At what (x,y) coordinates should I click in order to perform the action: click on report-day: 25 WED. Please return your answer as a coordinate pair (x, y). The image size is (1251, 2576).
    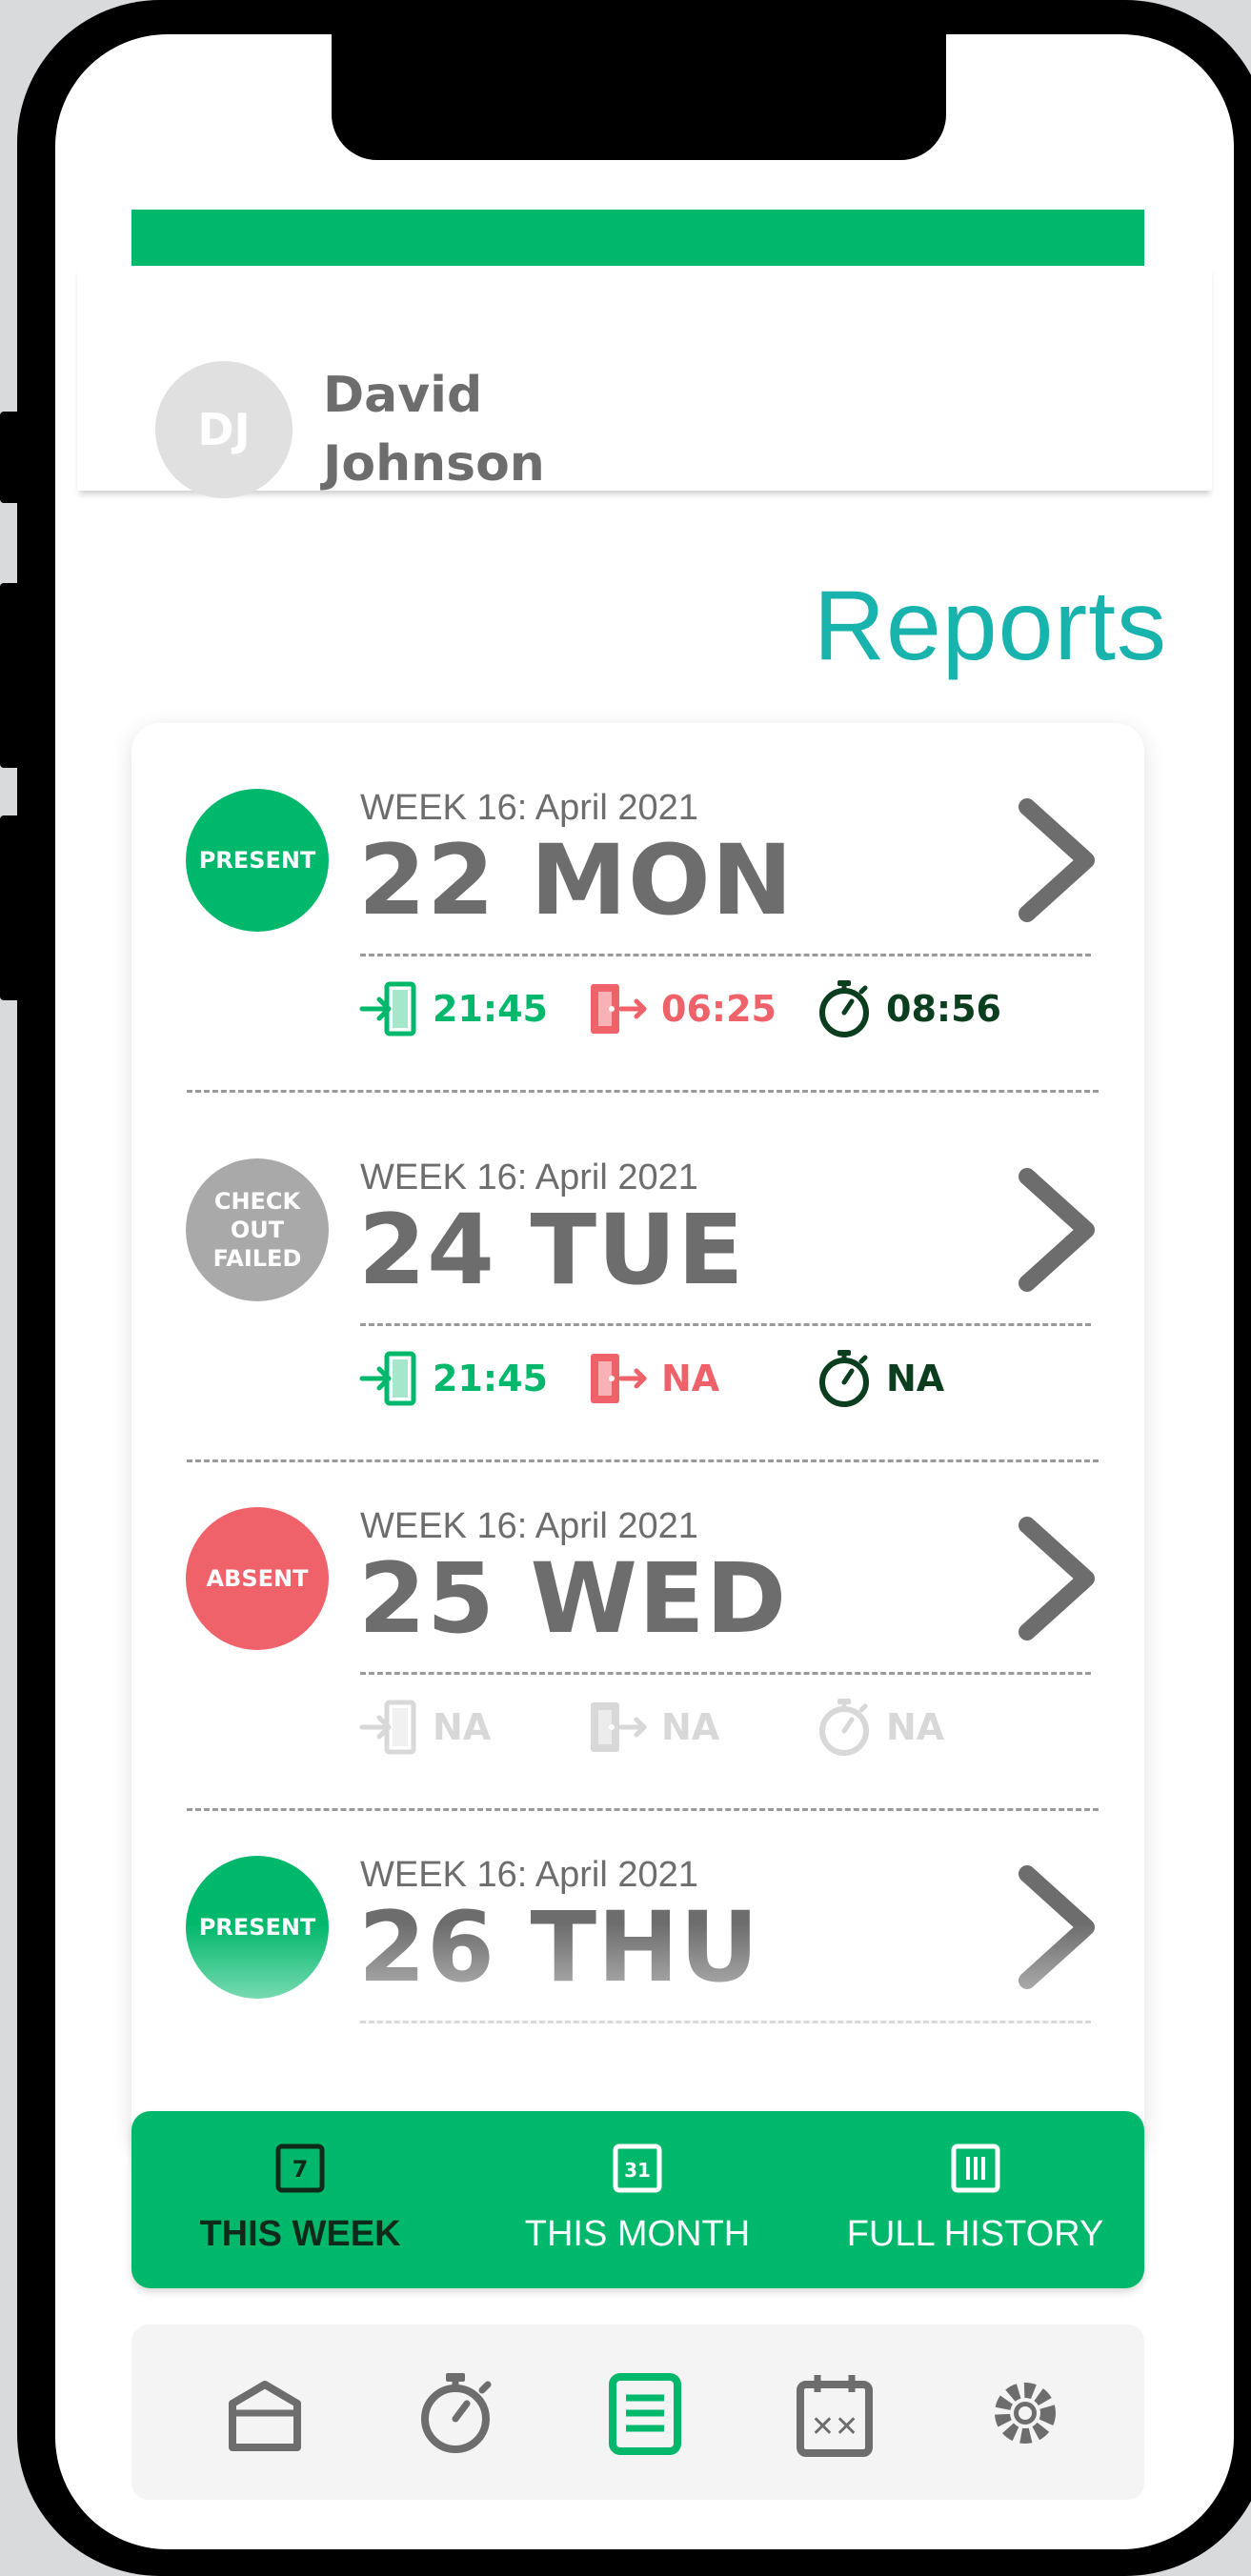
    Looking at the image, I should click on (573, 1599).